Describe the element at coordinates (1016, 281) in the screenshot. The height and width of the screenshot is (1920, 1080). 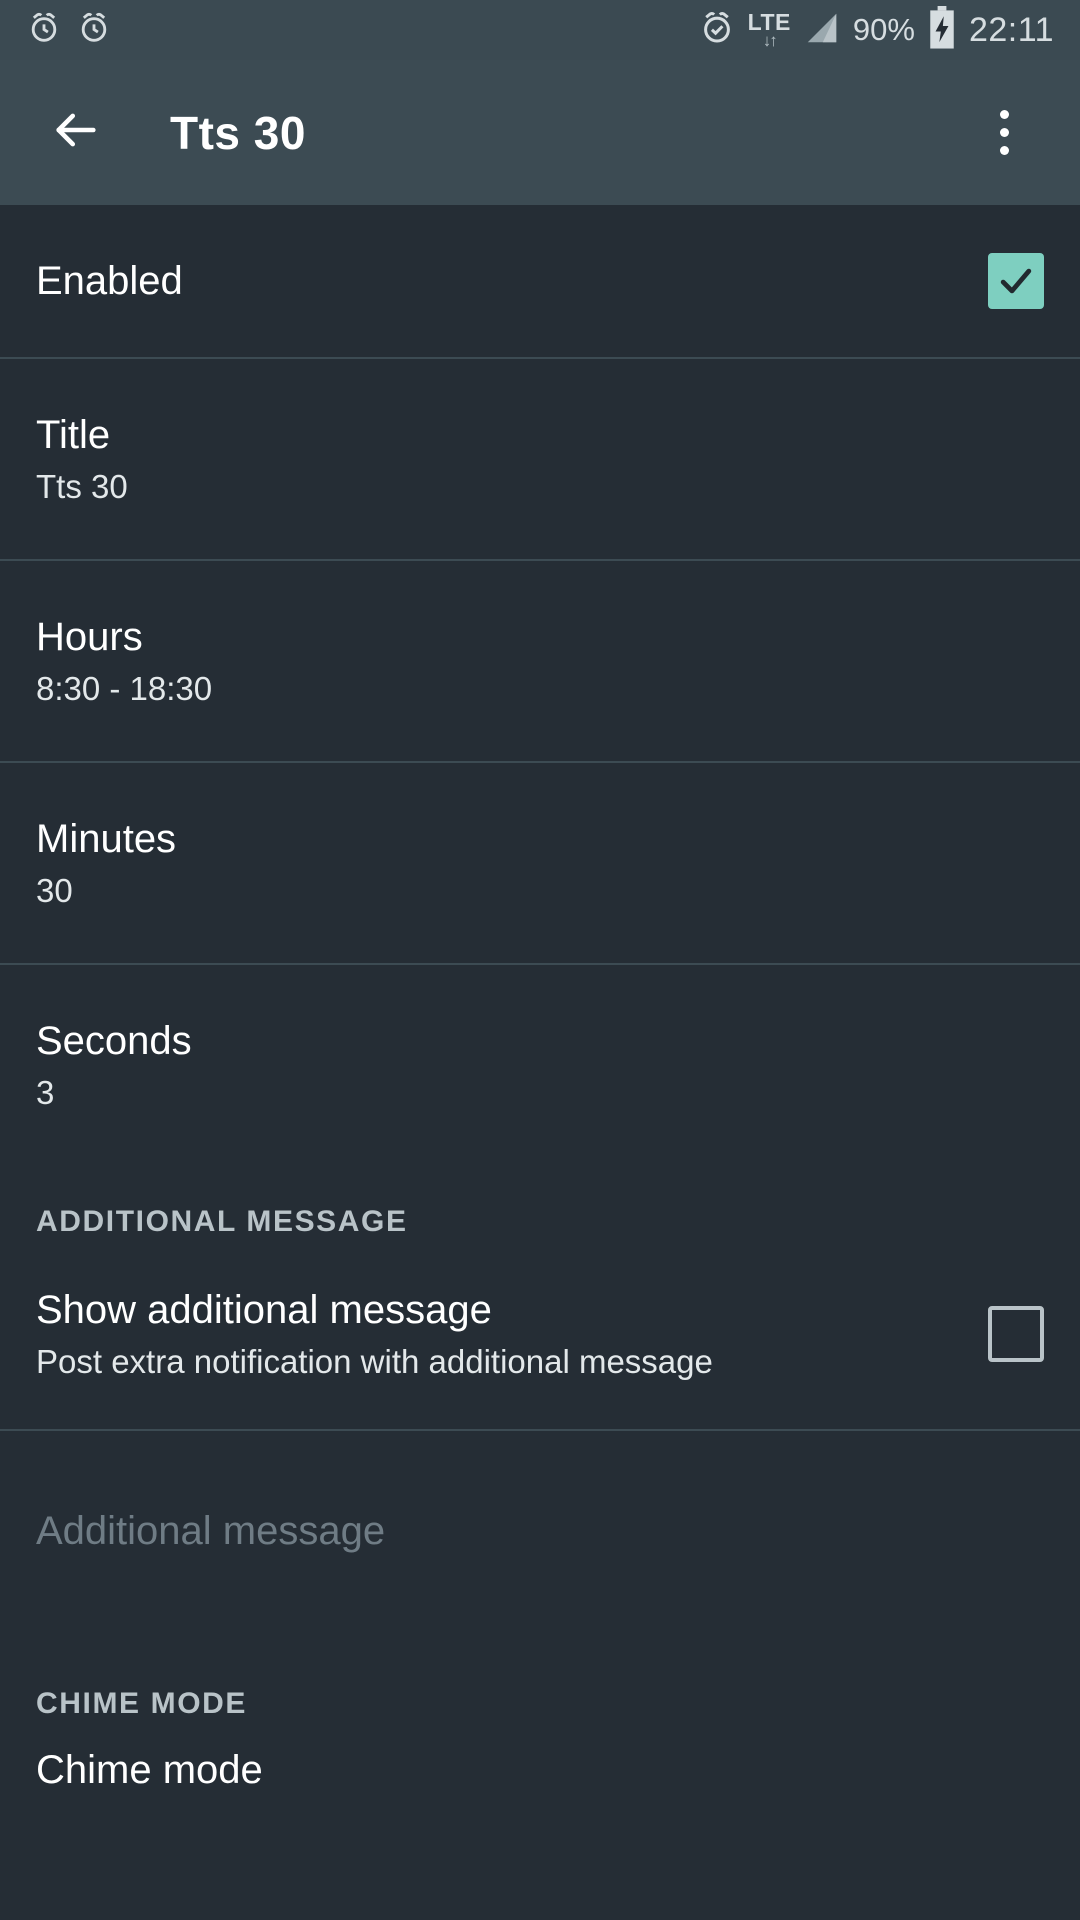
I see `enabled-checkbox` at that location.